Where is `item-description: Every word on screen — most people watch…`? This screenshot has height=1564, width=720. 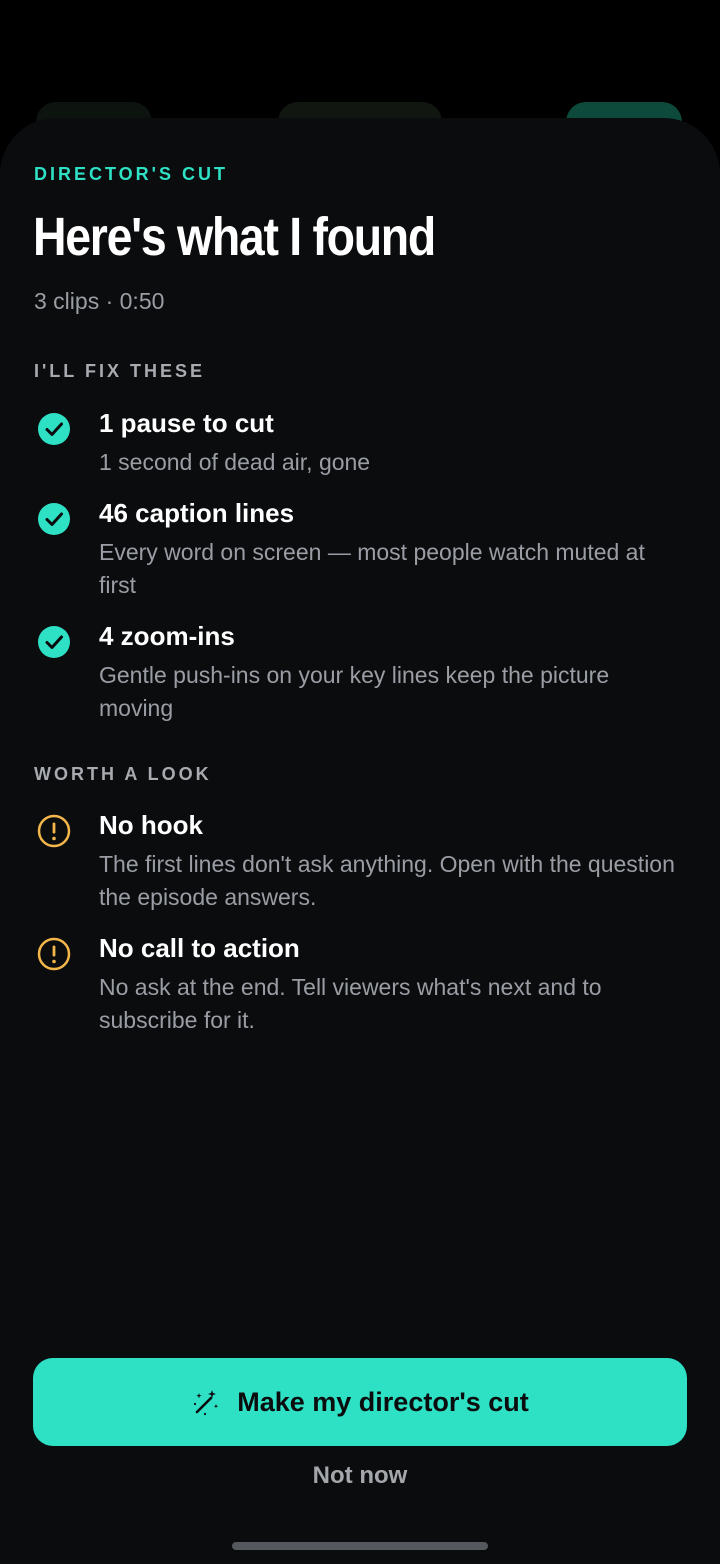
item-description: Every word on screen — most people watch… is located at coordinates (372, 568).